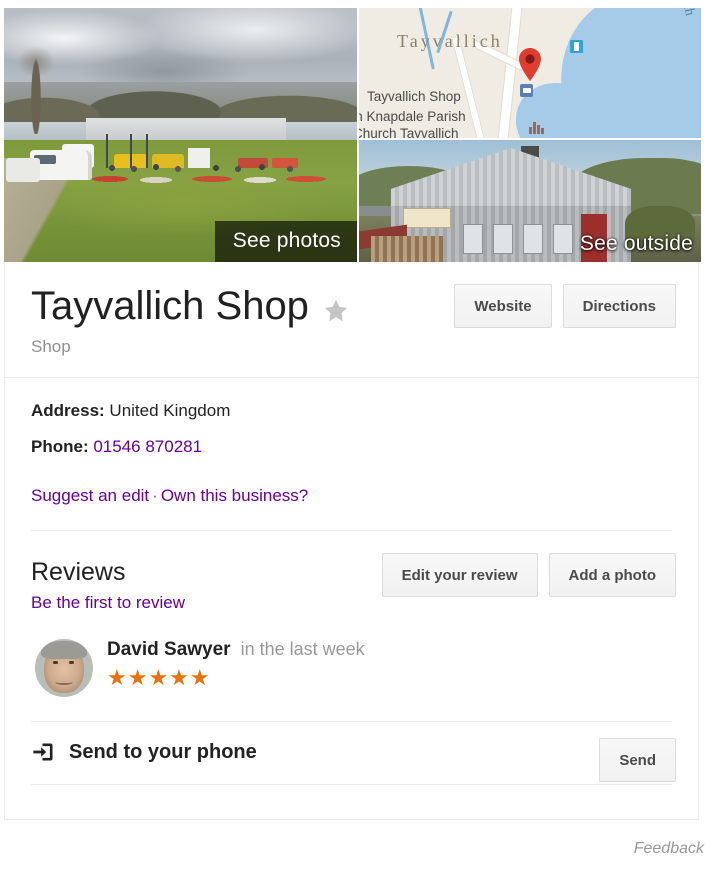  What do you see at coordinates (536, 128) in the screenshot?
I see `map-church-icon` at bounding box center [536, 128].